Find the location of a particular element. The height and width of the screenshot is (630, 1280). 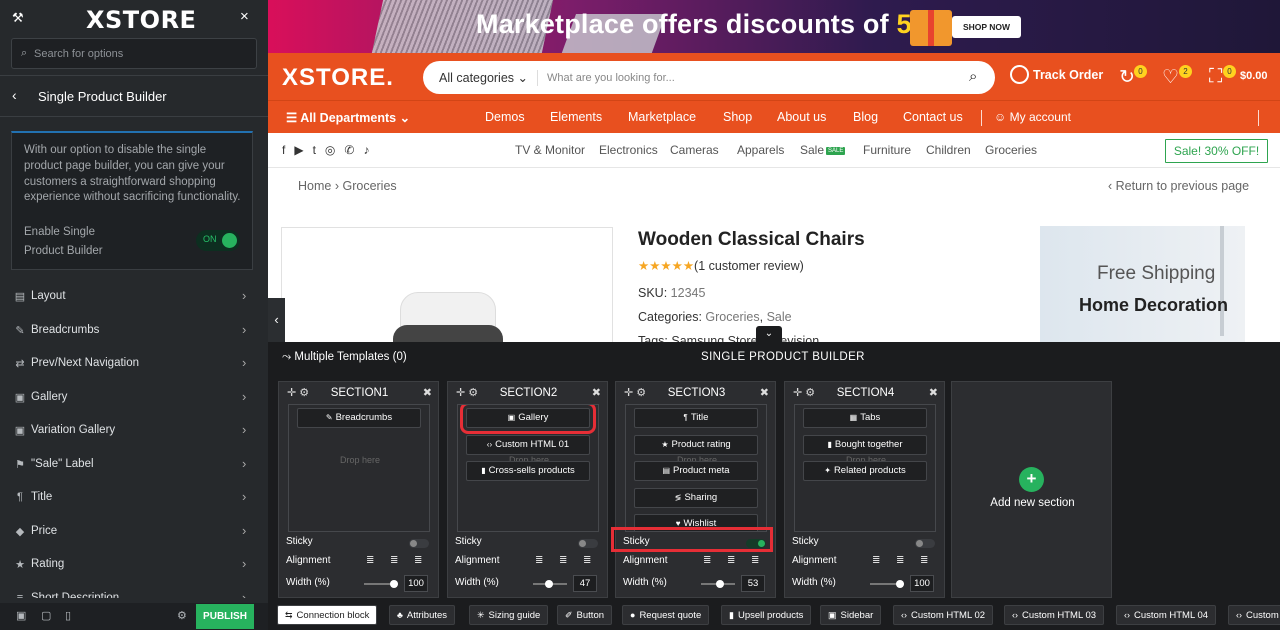

breadcrumb-home: Home is located at coordinates (314, 186).